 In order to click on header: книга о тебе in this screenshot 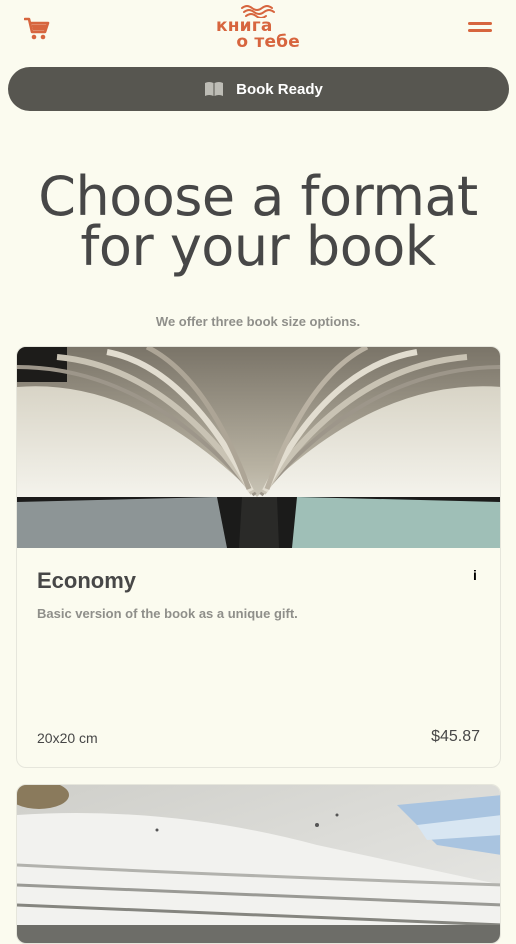, I will do `click(258, 31)`.